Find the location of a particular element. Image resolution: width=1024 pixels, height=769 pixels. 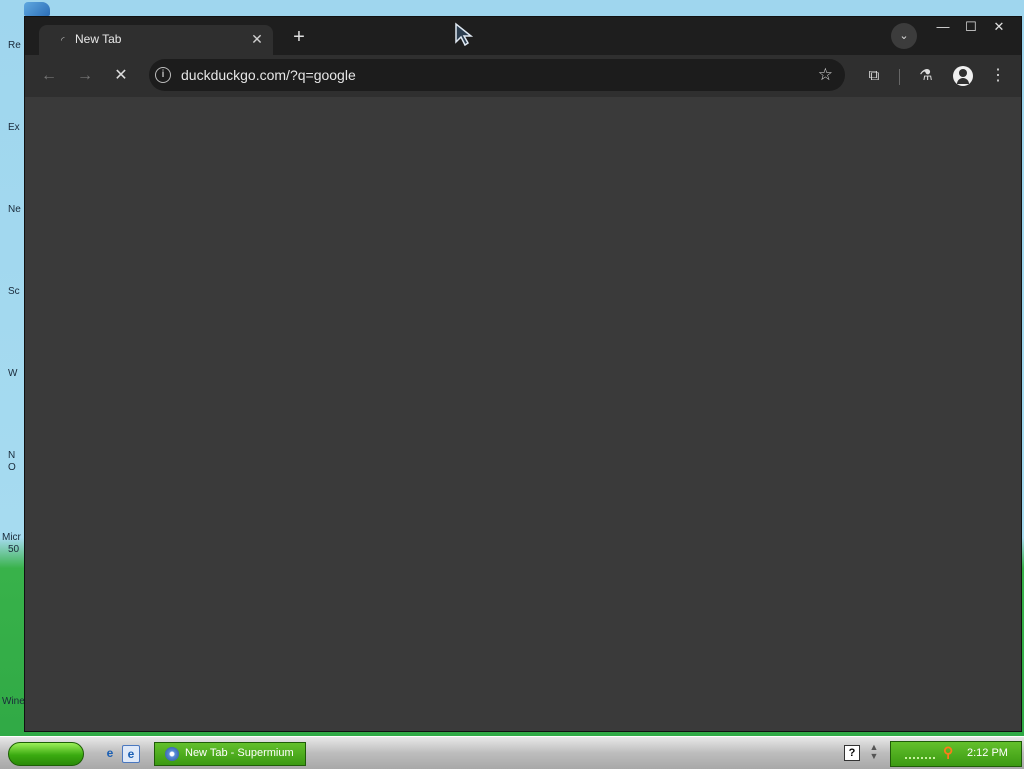

desktop-label: O is located at coordinates (12, 467).